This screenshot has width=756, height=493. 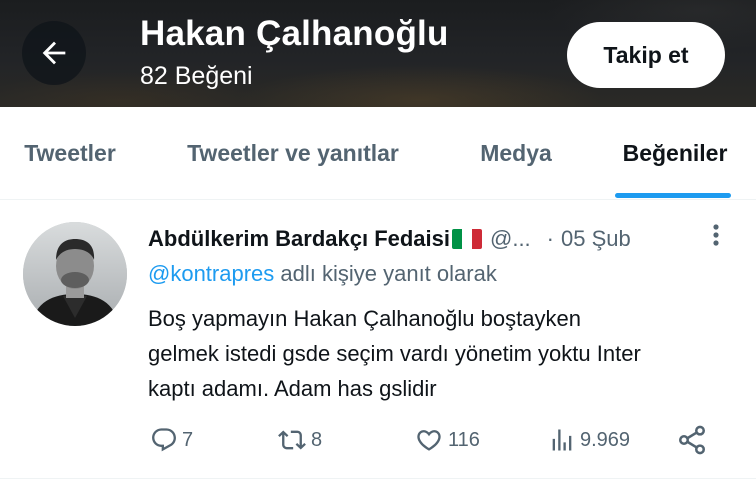 I want to click on tab-tweets: Tweetler, so click(x=70, y=153).